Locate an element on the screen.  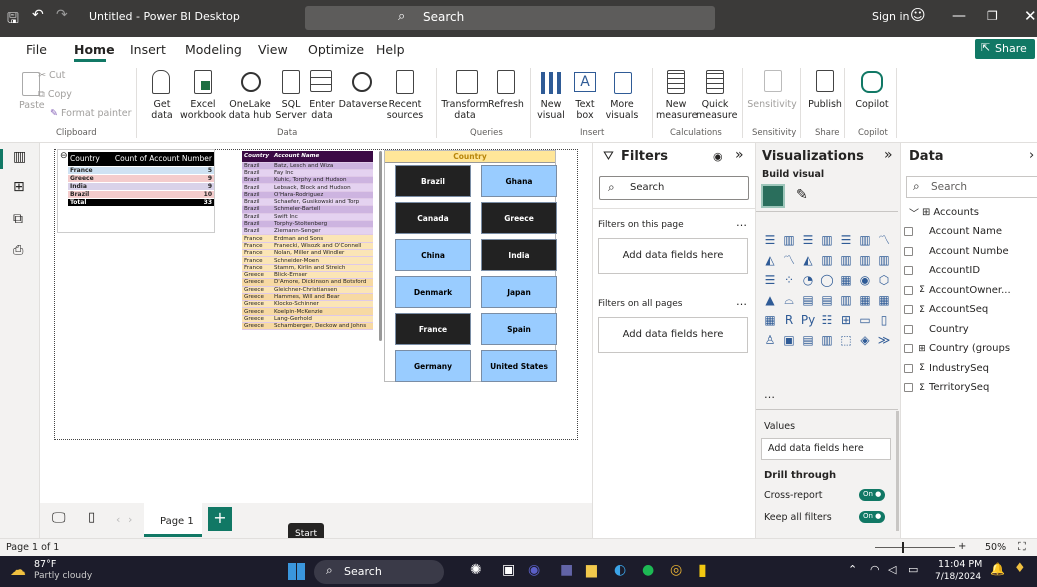
funnel-icon: ▥ is located at coordinates (846, 260).